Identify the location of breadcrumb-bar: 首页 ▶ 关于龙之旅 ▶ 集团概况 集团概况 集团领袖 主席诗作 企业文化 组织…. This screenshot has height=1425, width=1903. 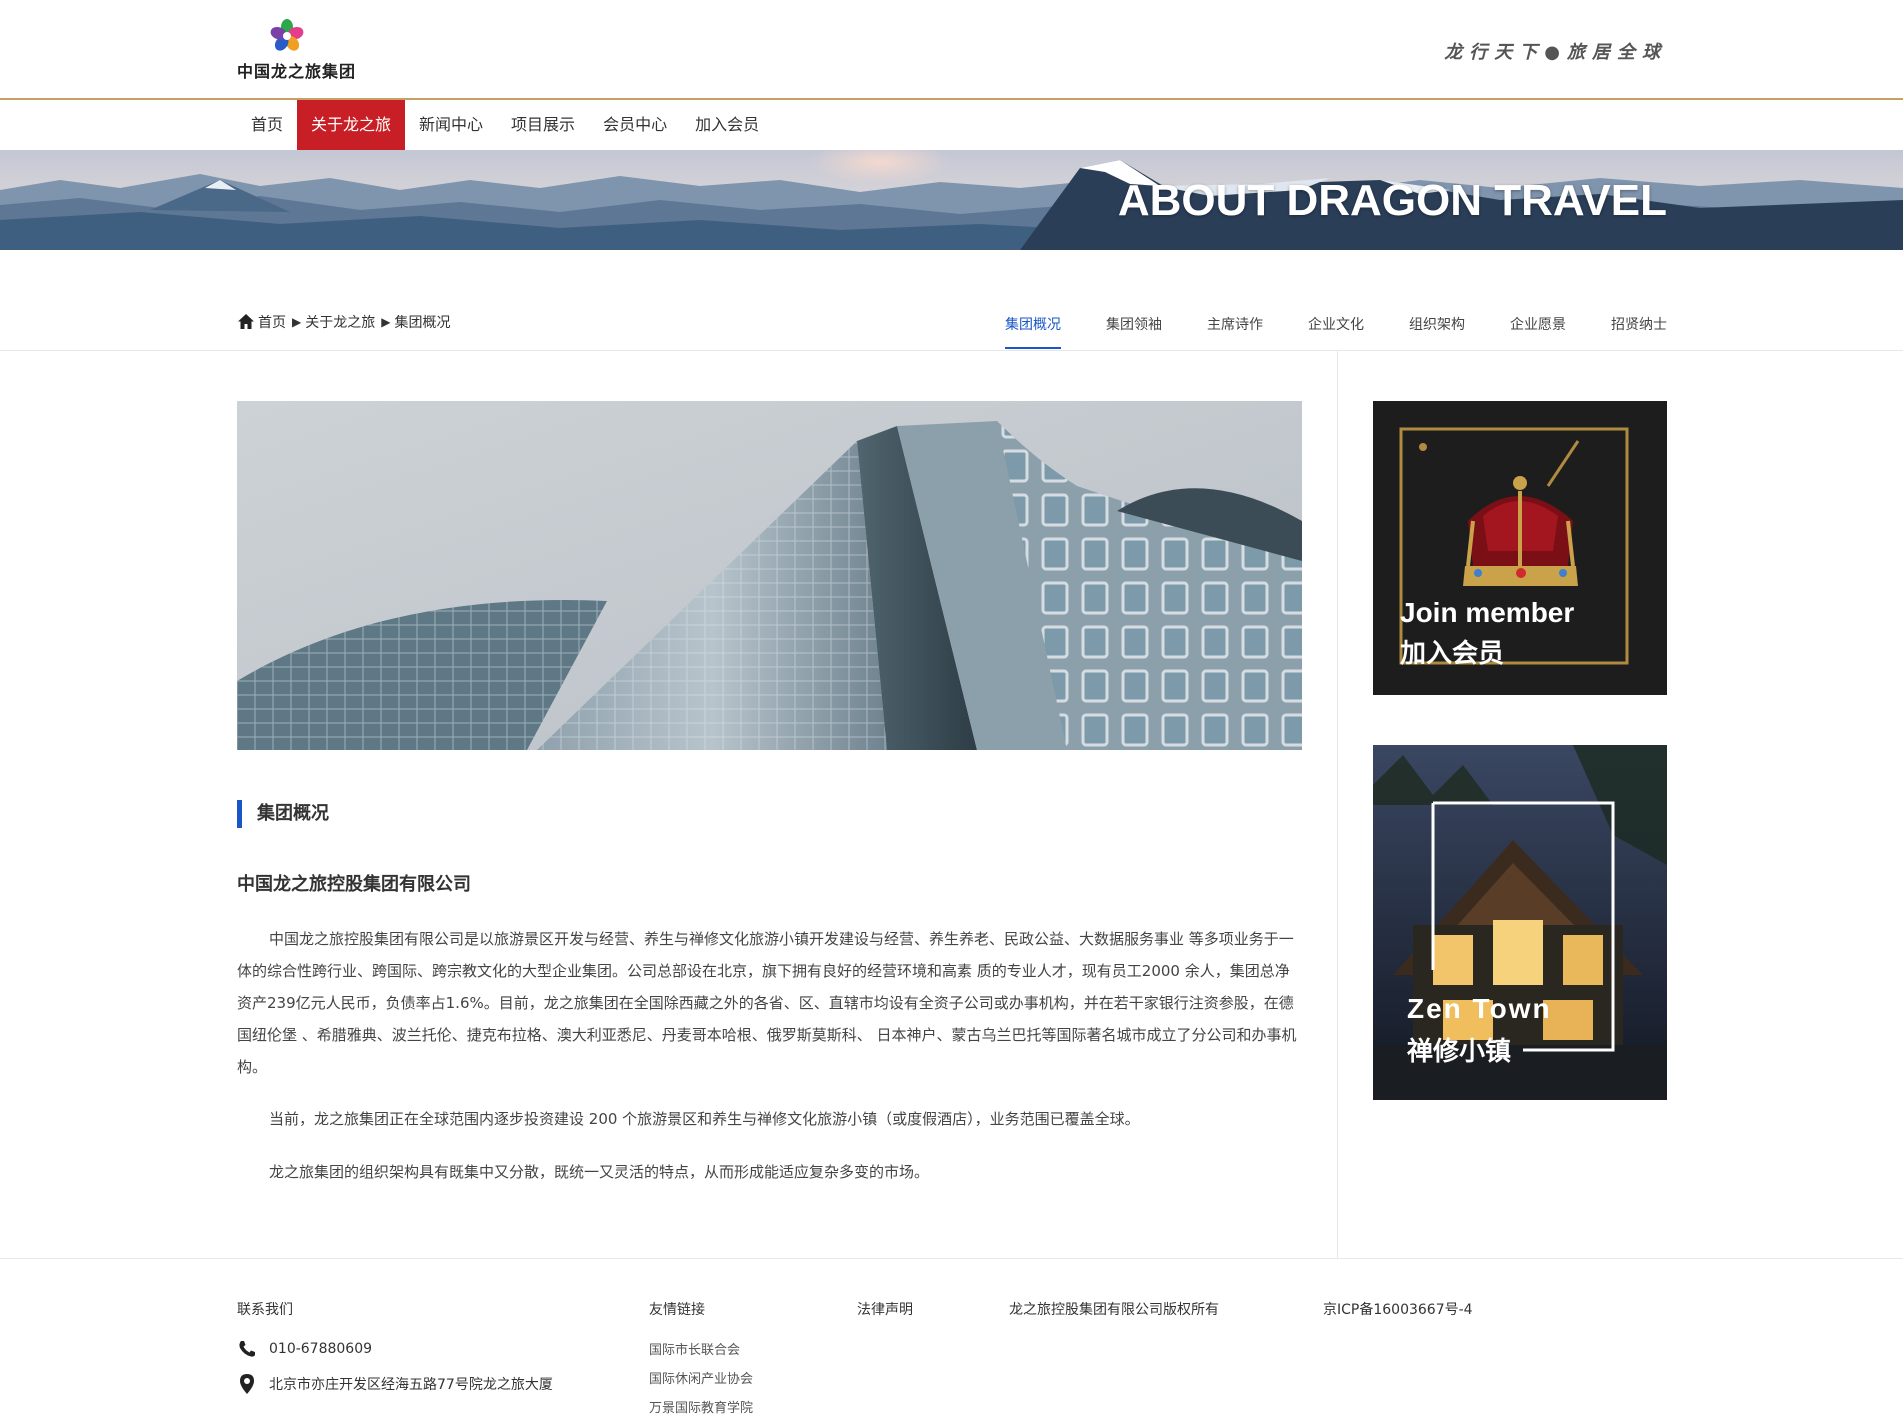
(951, 300).